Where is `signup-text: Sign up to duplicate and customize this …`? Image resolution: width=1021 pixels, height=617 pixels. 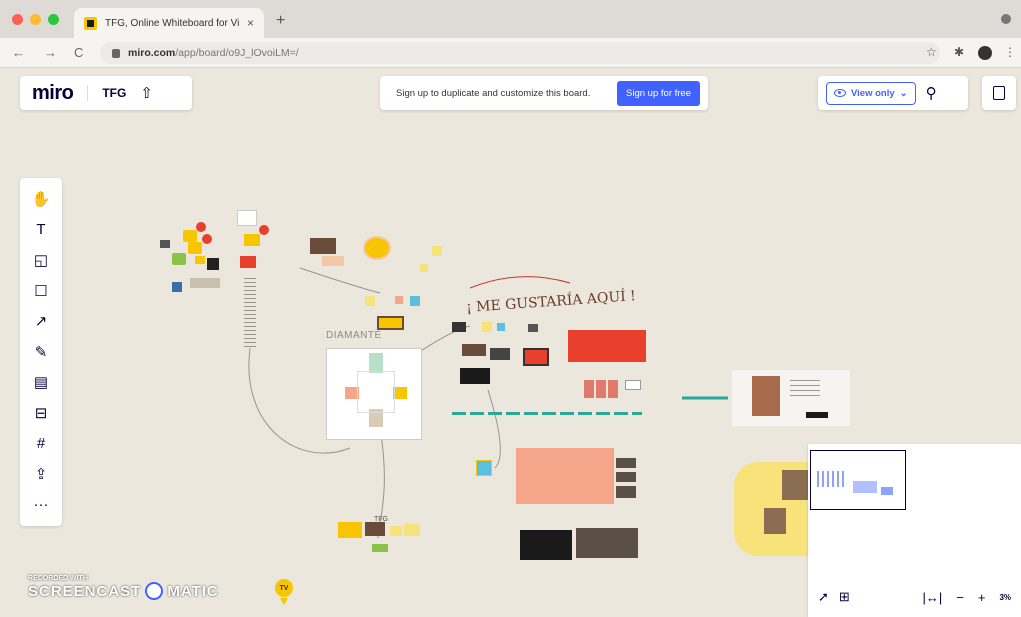 signup-text: Sign up to duplicate and customize this … is located at coordinates (493, 93).